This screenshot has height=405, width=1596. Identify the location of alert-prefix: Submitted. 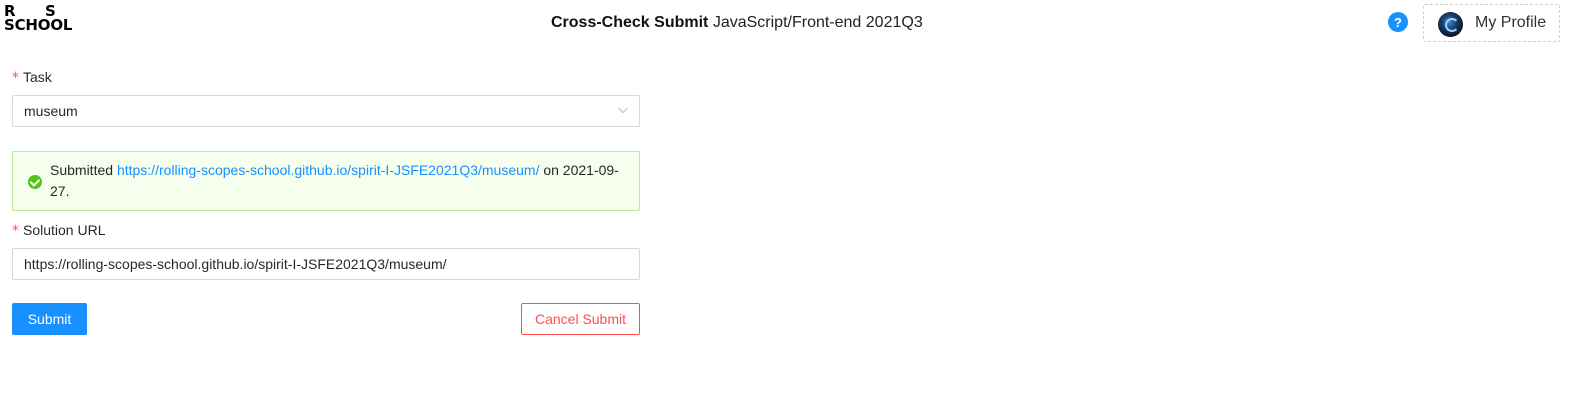
(83, 170).